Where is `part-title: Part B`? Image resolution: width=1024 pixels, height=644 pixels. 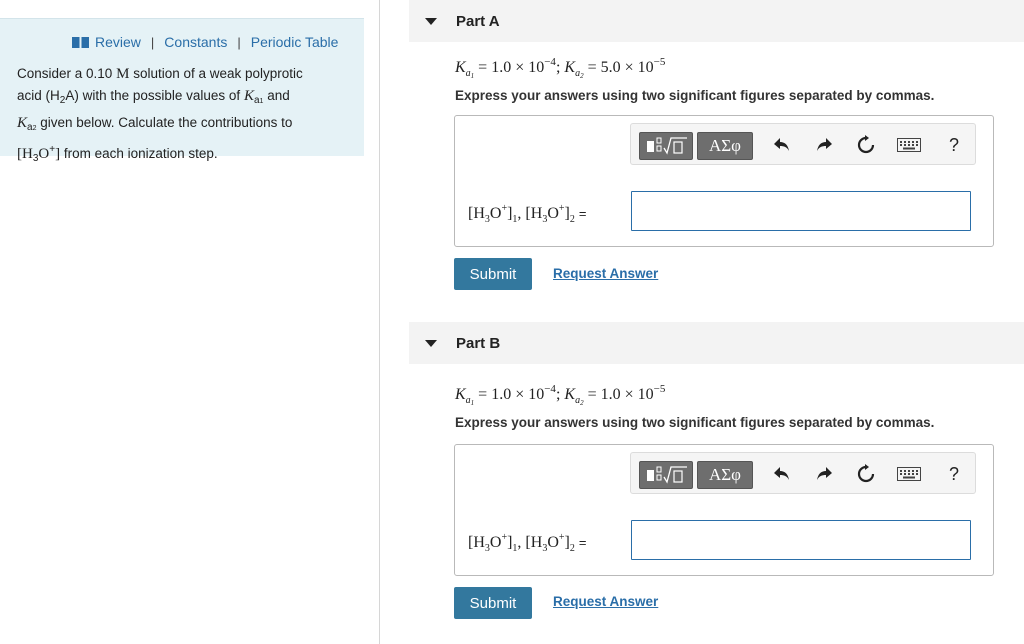 part-title: Part B is located at coordinates (478, 343).